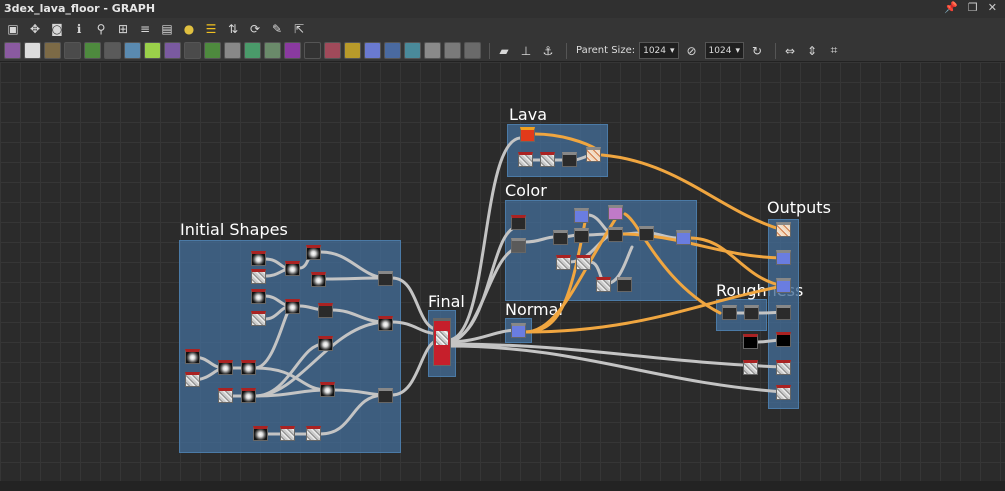 The image size is (1005, 491). What do you see at coordinates (132, 50) in the screenshot?
I see `transform-node-button` at bounding box center [132, 50].